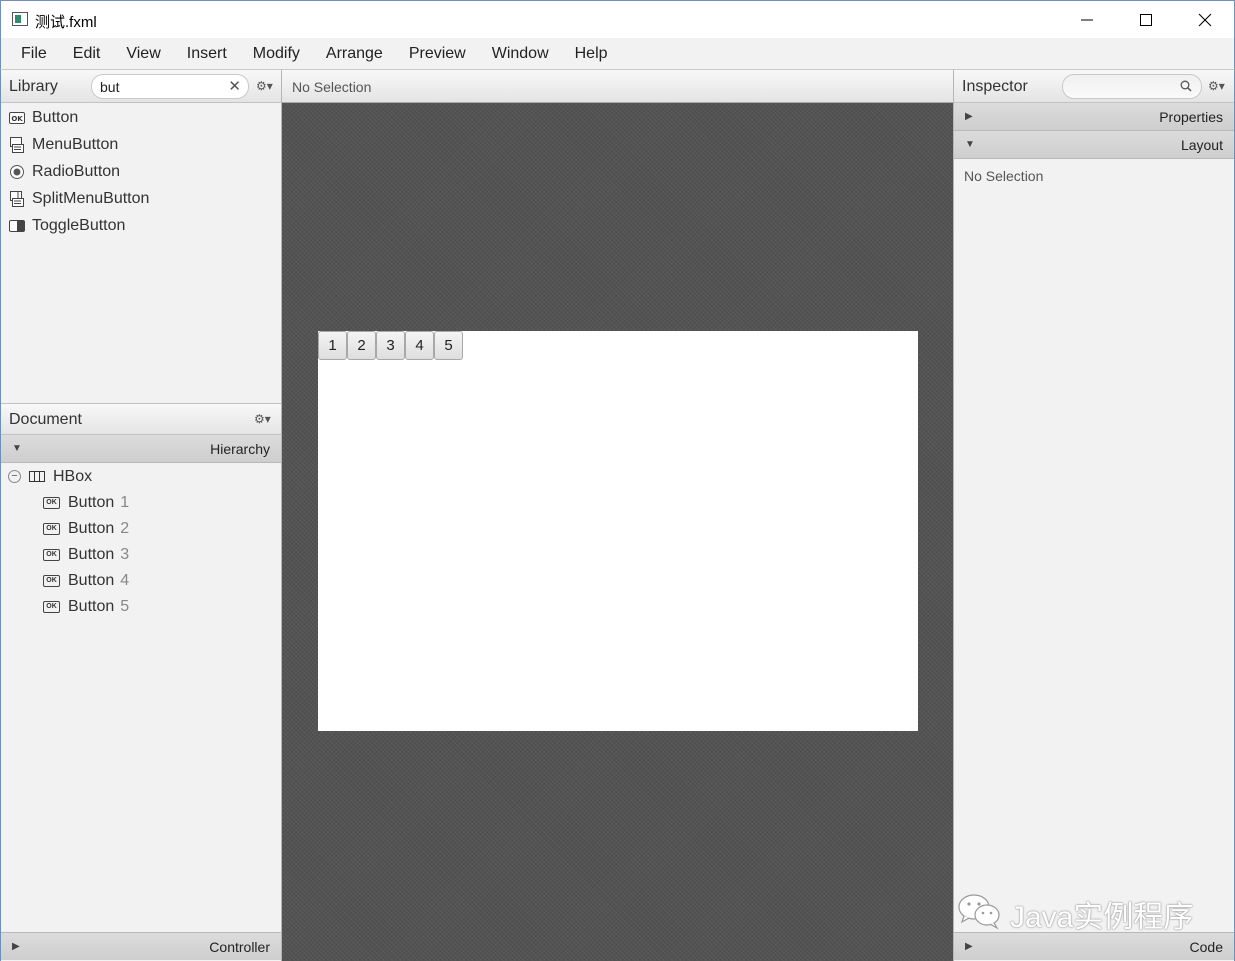 This screenshot has height=961, width=1235. What do you see at coordinates (141, 225) in the screenshot?
I see `library-item-togglebutton: ToggleButton` at bounding box center [141, 225].